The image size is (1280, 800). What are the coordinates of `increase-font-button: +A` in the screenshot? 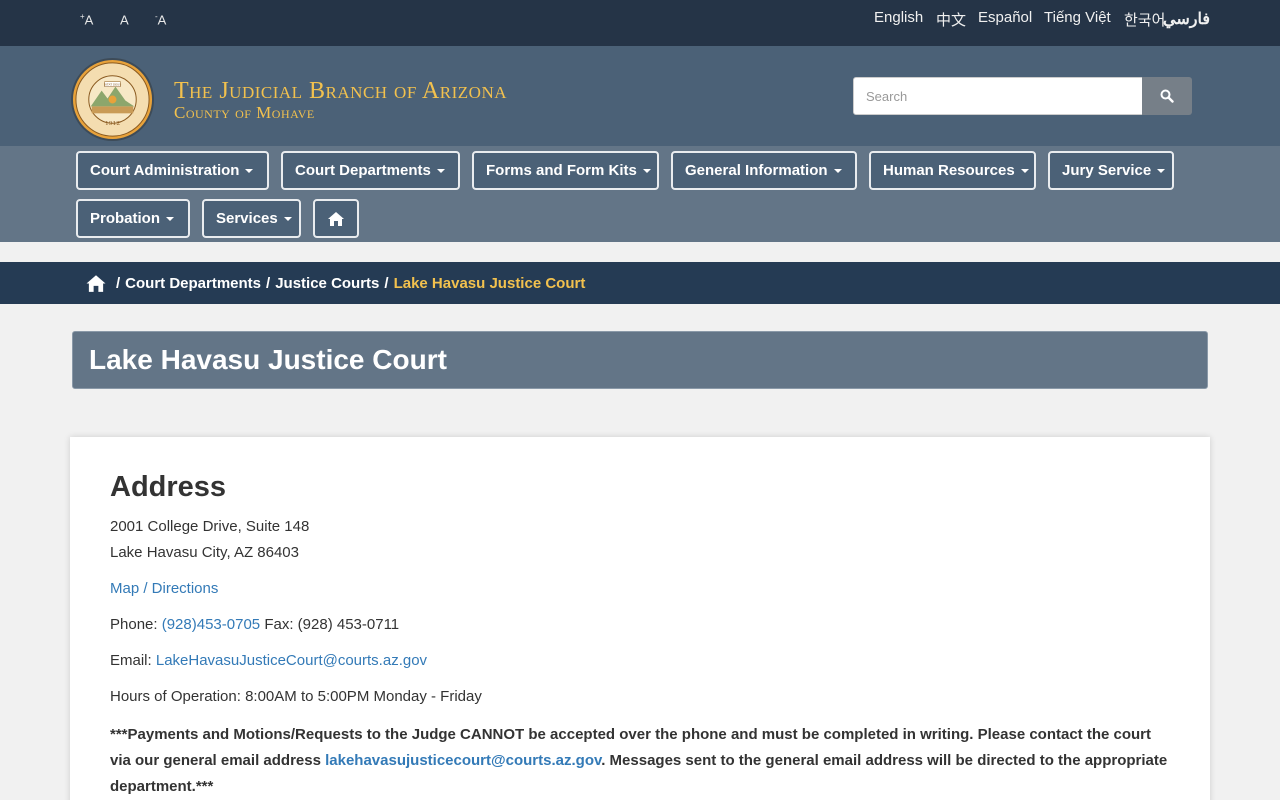 It's located at (86, 19).